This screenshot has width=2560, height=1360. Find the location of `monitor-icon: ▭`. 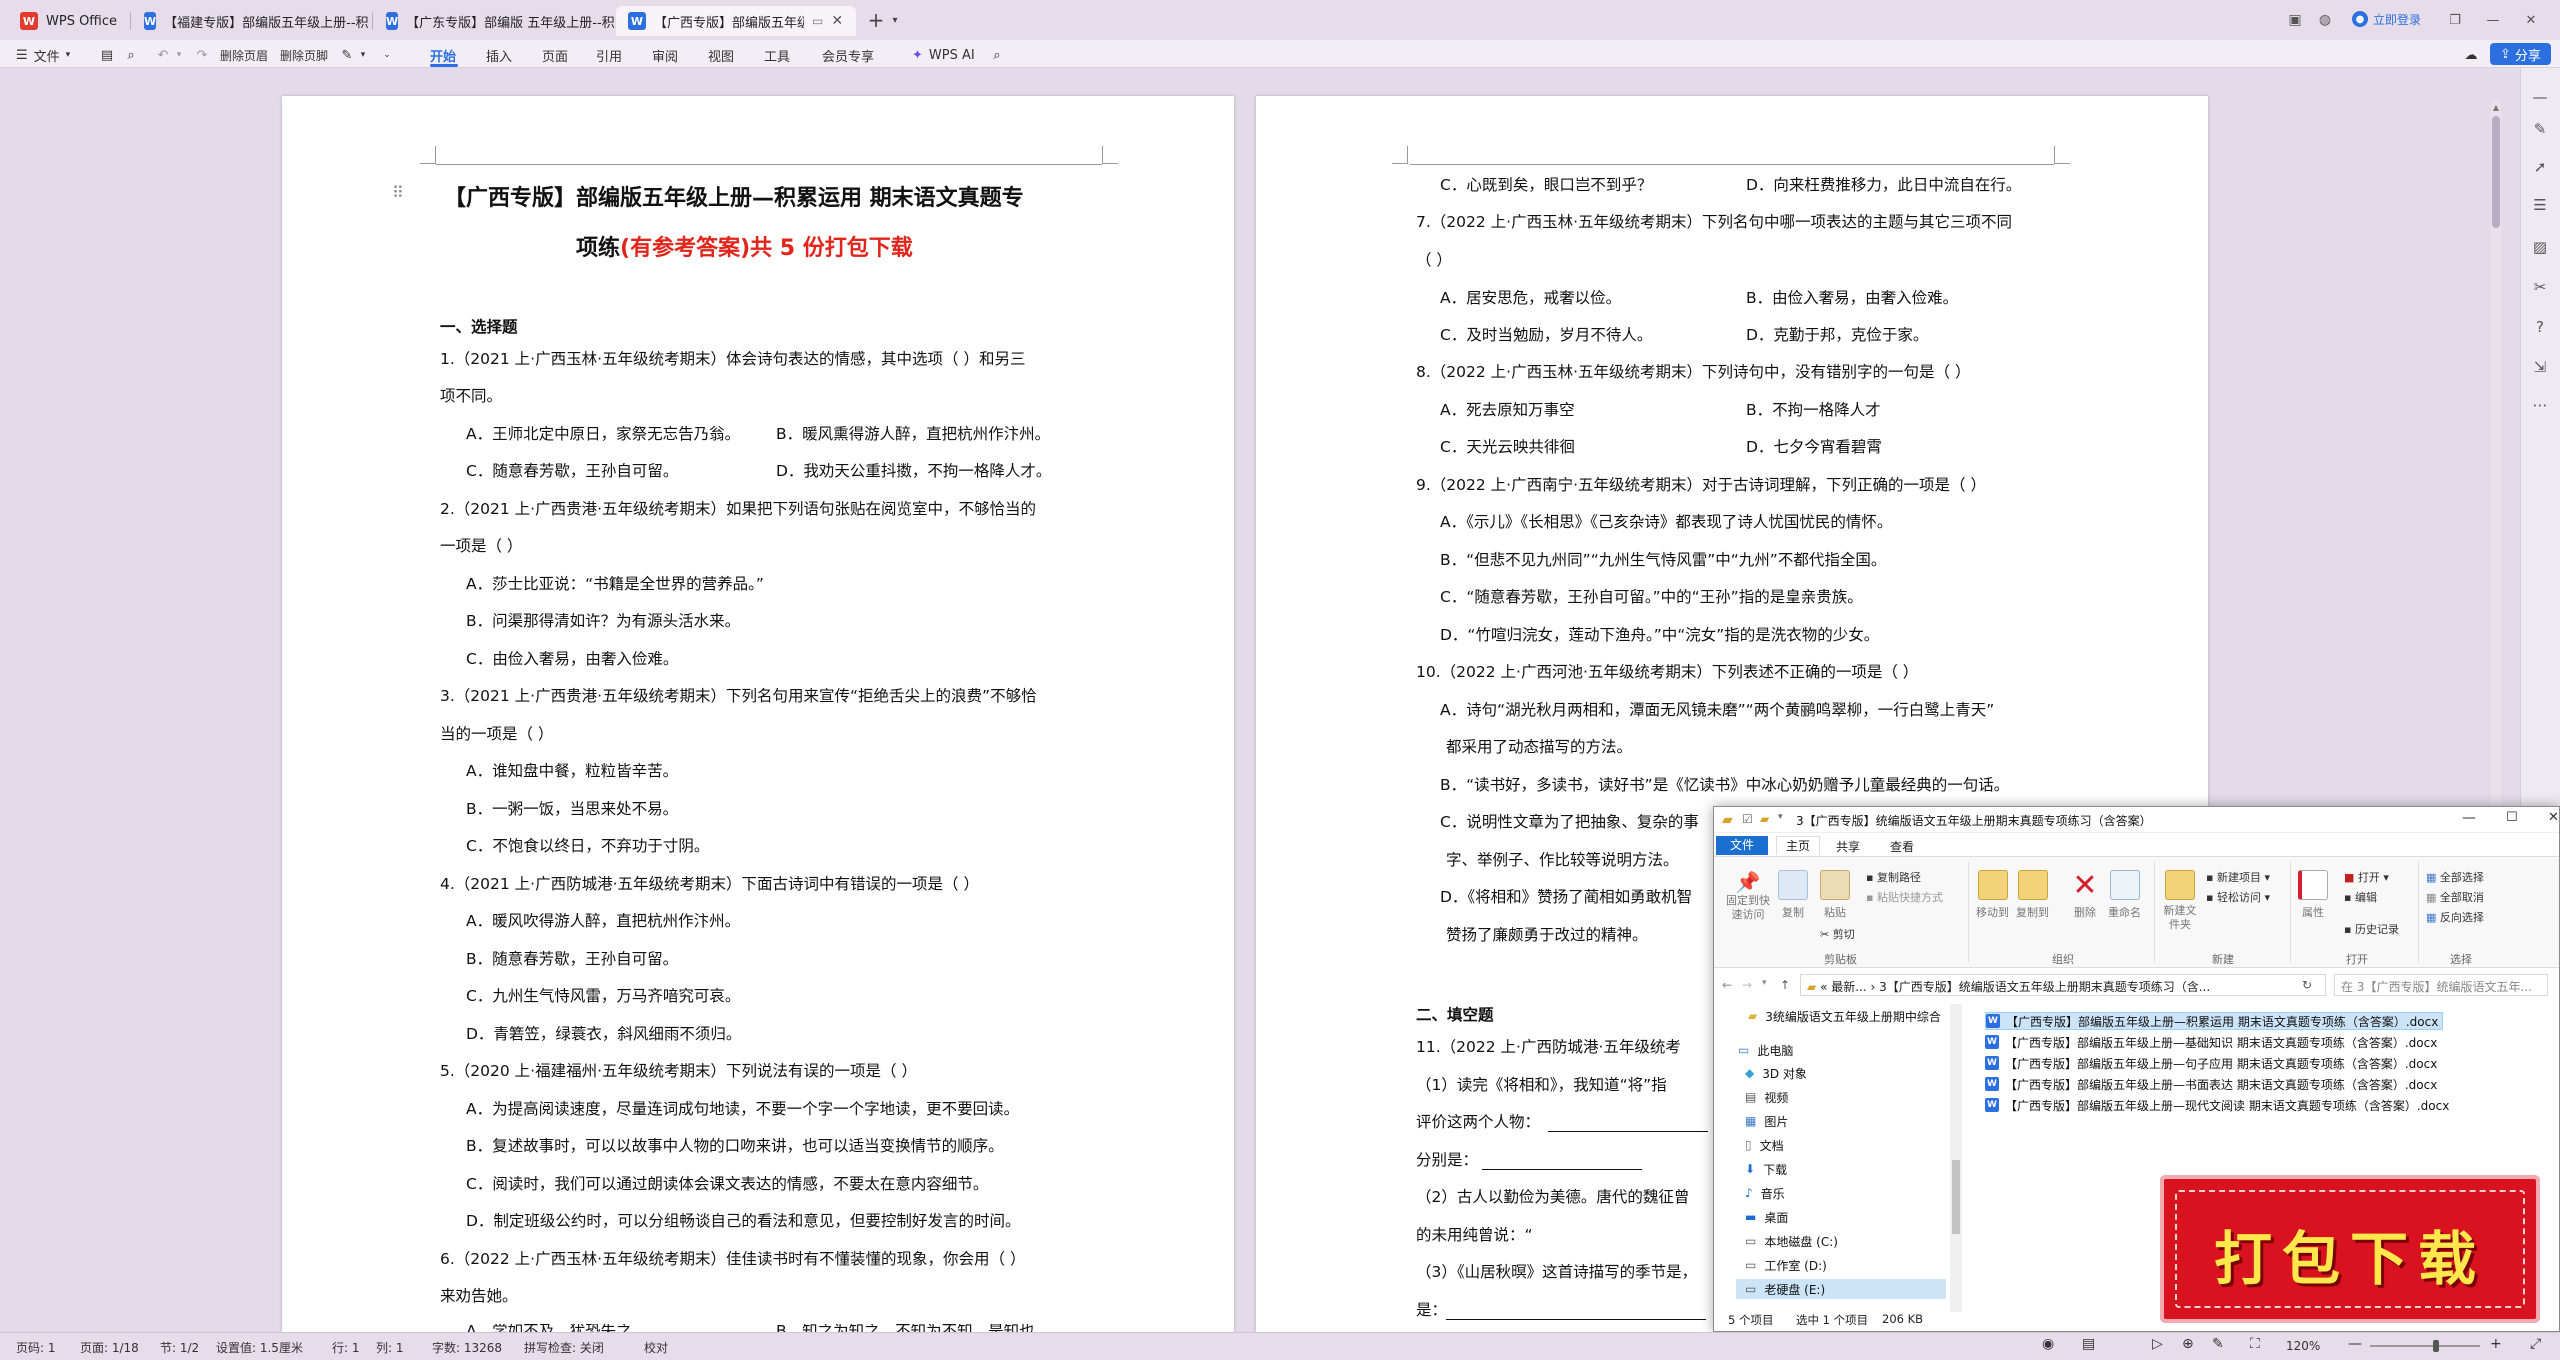

monitor-icon: ▭ is located at coordinates (817, 21).